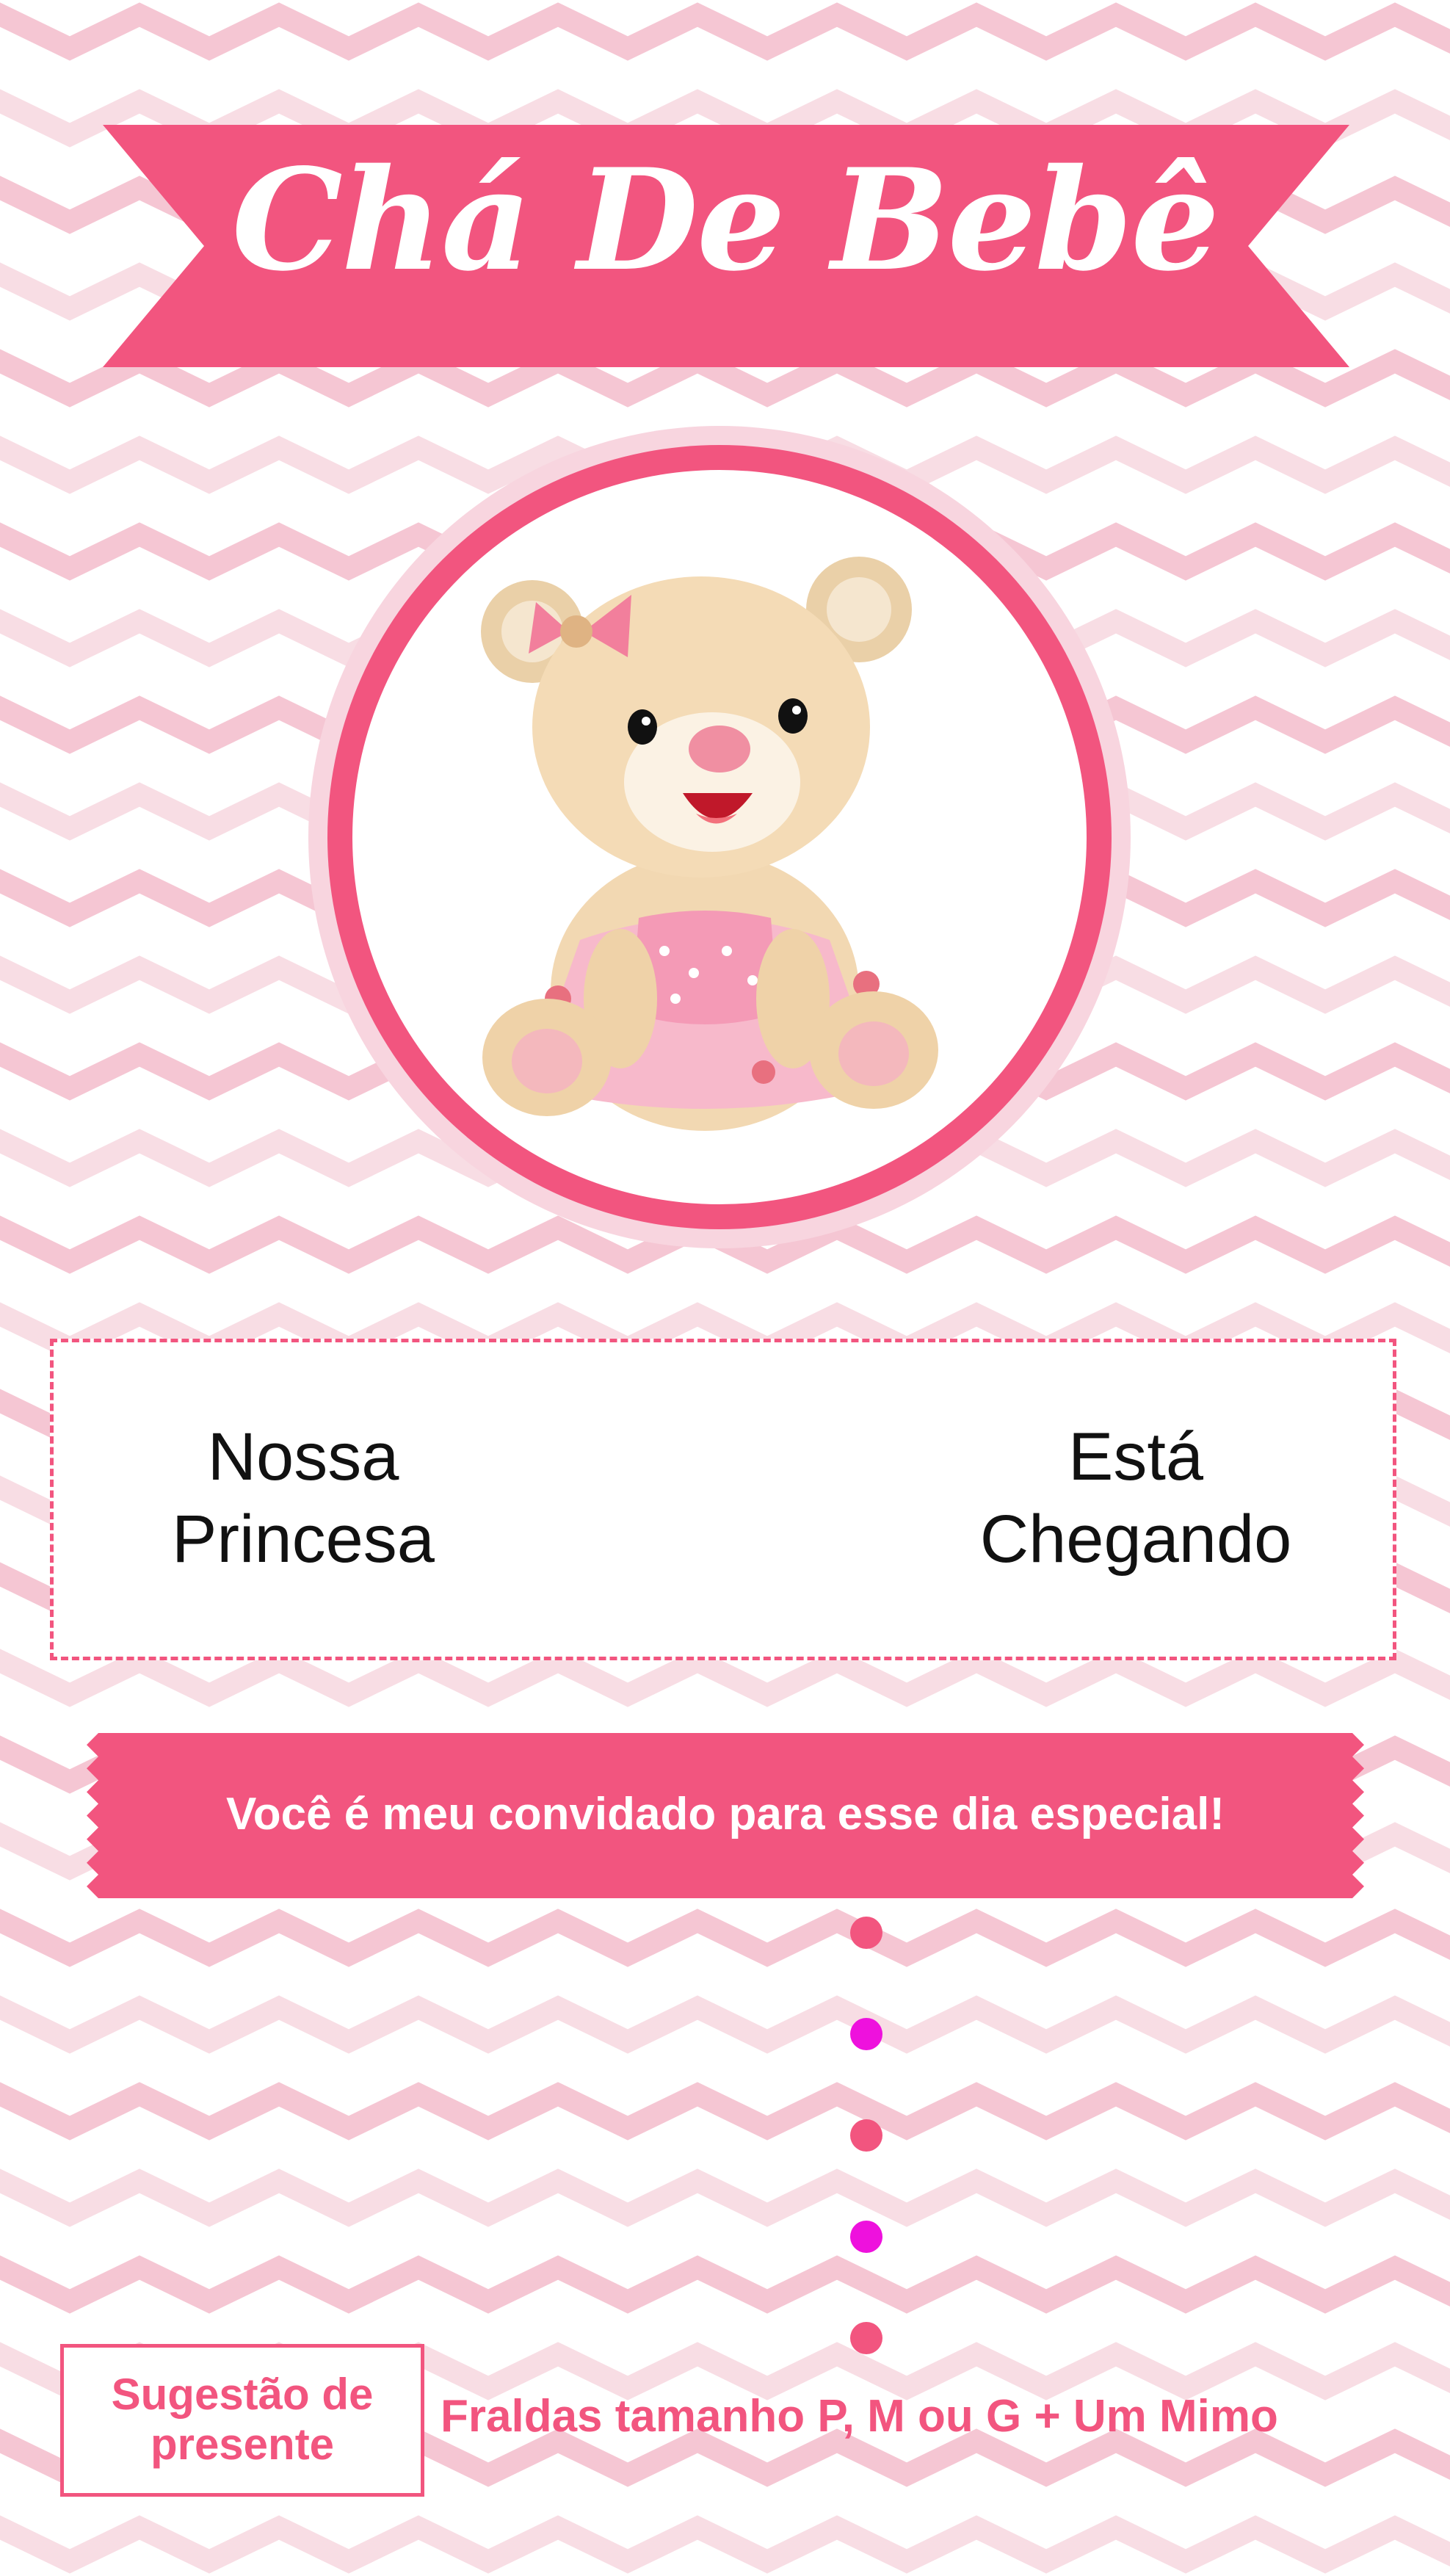 This screenshot has height=2576, width=1450. I want to click on message-right-line-1: Está, so click(1135, 1456).